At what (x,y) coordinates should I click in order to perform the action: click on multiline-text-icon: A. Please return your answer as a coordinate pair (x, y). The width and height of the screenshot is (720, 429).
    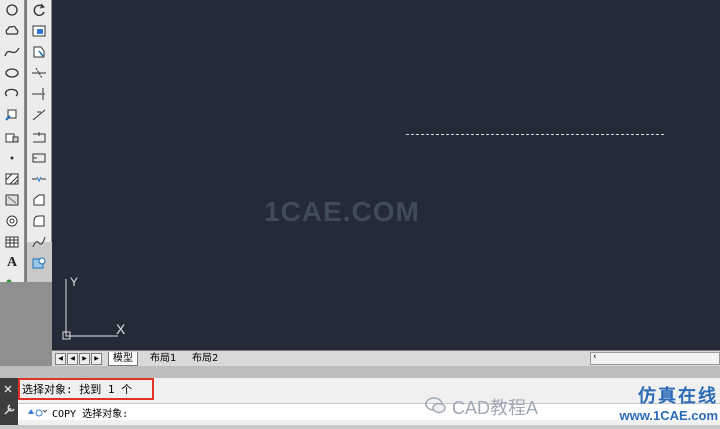
    Looking at the image, I should click on (12, 263).